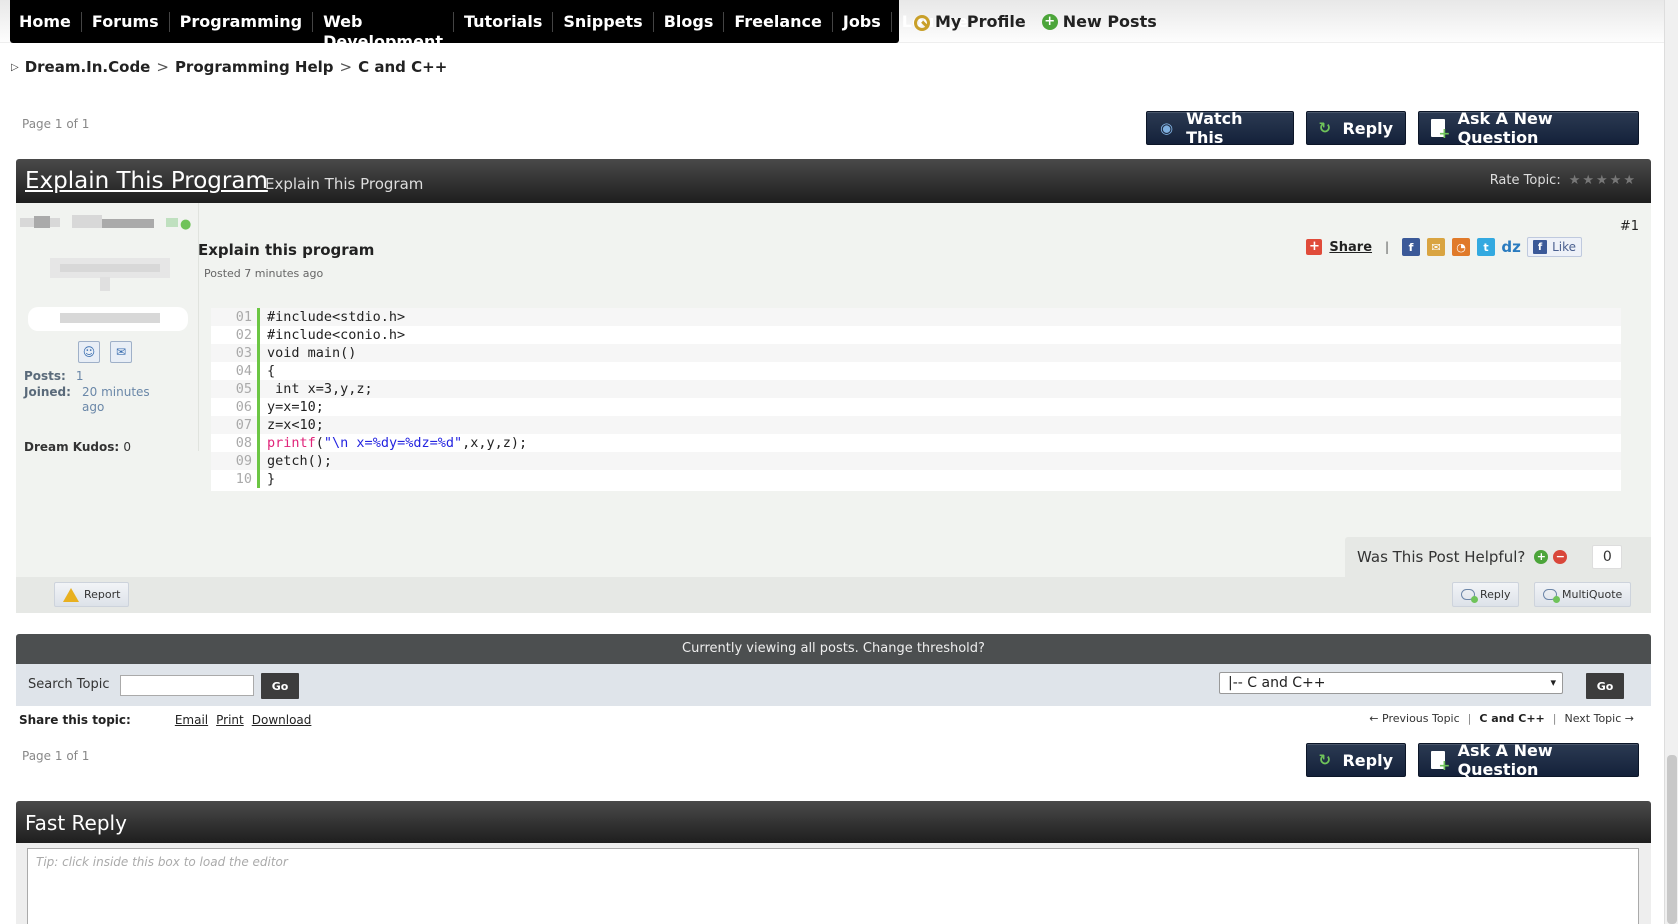 This screenshot has height=924, width=1678. What do you see at coordinates (1498, 557) in the screenshot?
I see `helpful-vote: Was This Post Helpful? + − 0` at bounding box center [1498, 557].